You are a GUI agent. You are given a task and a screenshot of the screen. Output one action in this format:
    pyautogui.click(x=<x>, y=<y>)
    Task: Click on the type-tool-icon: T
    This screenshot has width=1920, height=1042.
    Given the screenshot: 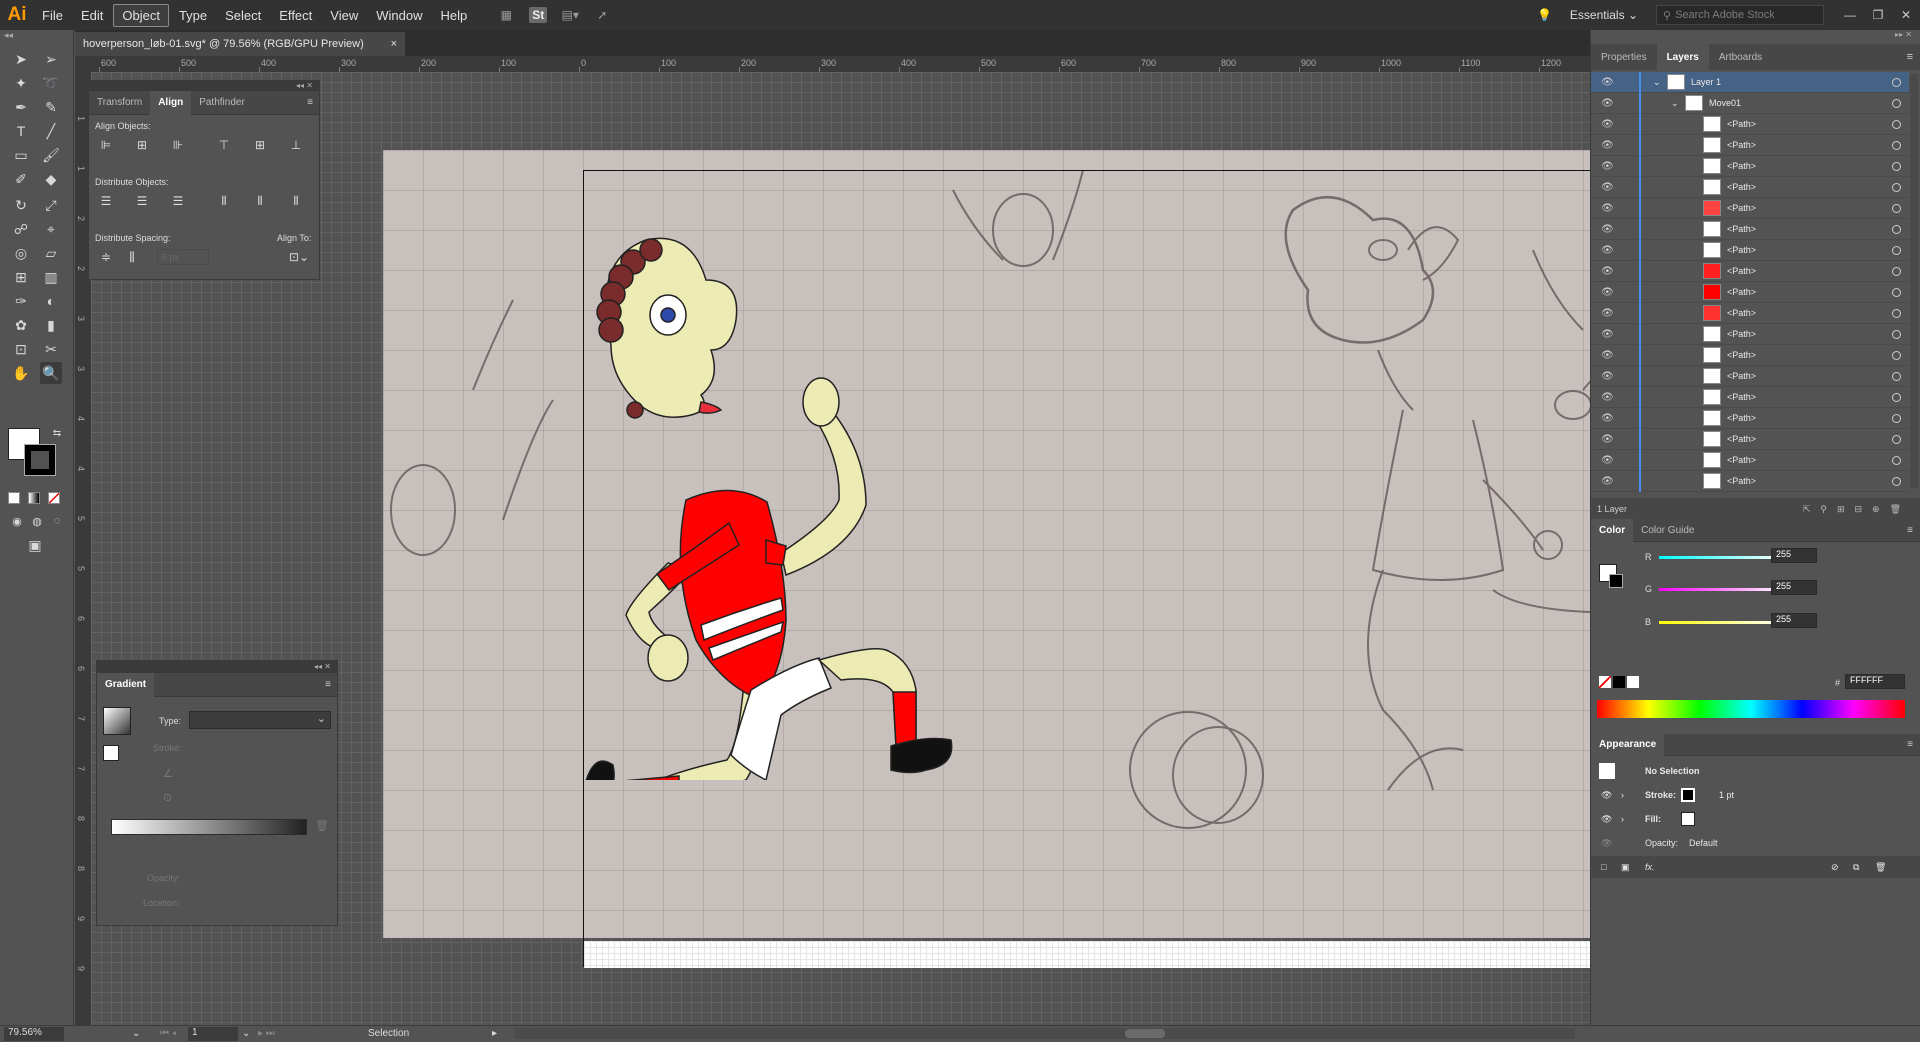 What is the action you would take?
    pyautogui.click(x=21, y=131)
    